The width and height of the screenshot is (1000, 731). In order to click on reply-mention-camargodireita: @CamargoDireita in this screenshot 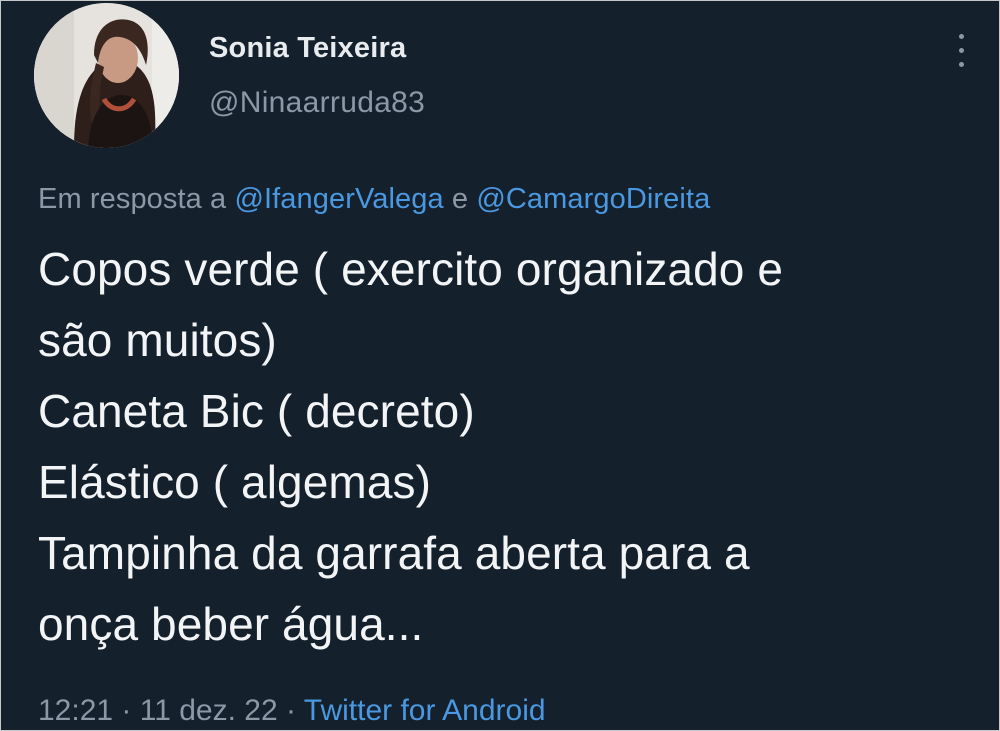, I will do `click(593, 199)`.